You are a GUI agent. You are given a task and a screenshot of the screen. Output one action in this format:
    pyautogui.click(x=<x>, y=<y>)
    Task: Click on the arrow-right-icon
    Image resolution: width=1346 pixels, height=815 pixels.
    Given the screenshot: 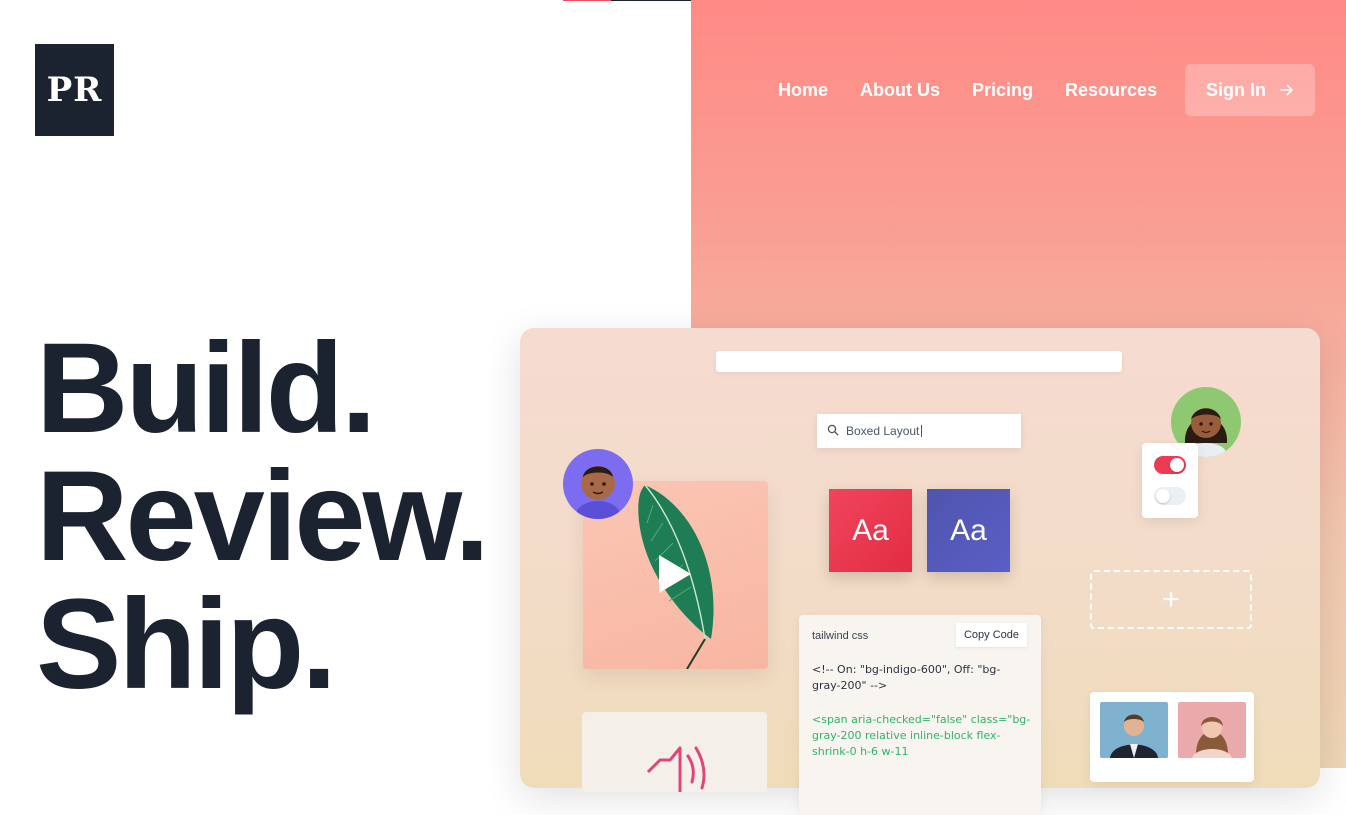 What is the action you would take?
    pyautogui.click(x=1287, y=90)
    